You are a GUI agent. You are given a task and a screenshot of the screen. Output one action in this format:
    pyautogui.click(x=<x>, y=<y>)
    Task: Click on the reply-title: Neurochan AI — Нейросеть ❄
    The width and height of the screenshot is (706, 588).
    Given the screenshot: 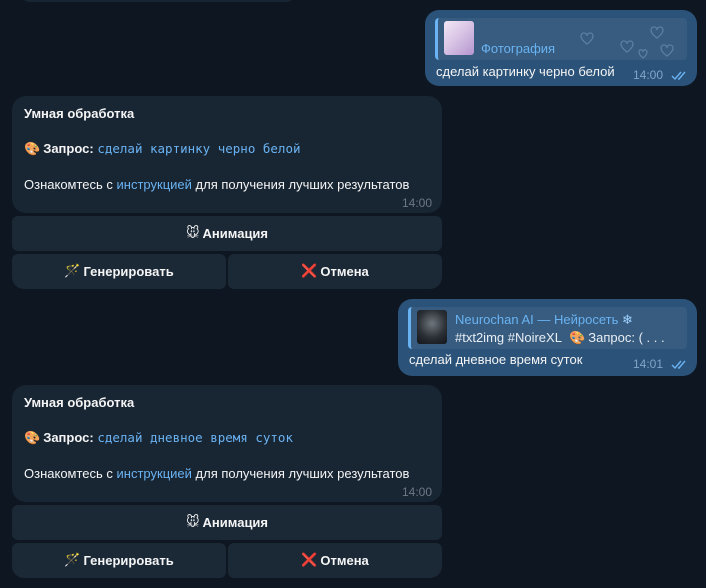 What is the action you would take?
    pyautogui.click(x=545, y=320)
    